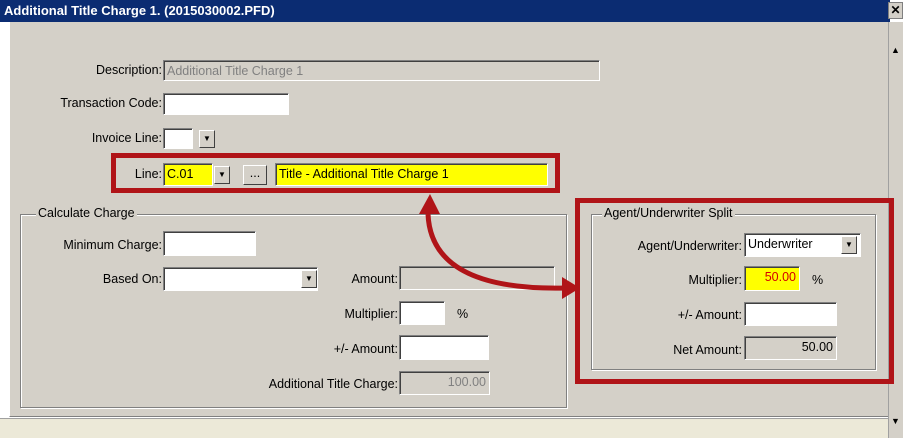 This screenshot has width=903, height=438. What do you see at coordinates (571, 288) in the screenshot?
I see `annotation-arrowhead-right` at bounding box center [571, 288].